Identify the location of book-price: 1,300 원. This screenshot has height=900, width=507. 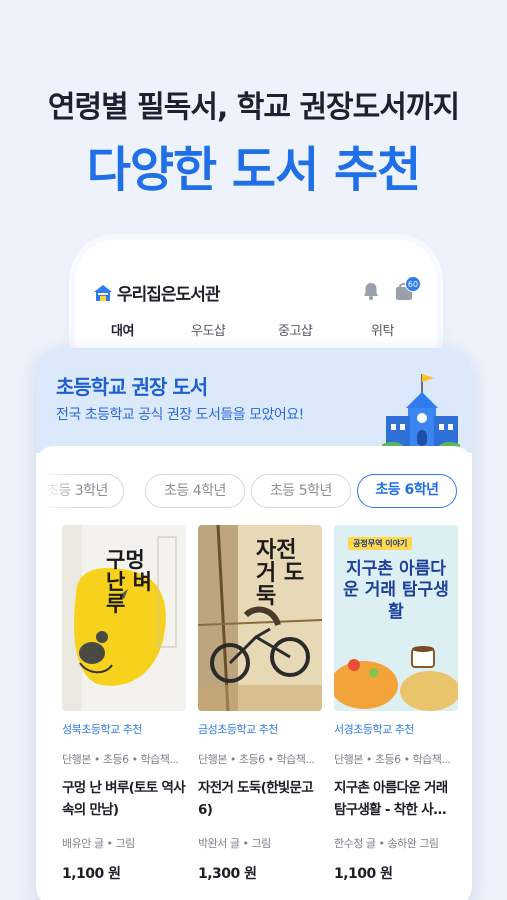
(227, 874).